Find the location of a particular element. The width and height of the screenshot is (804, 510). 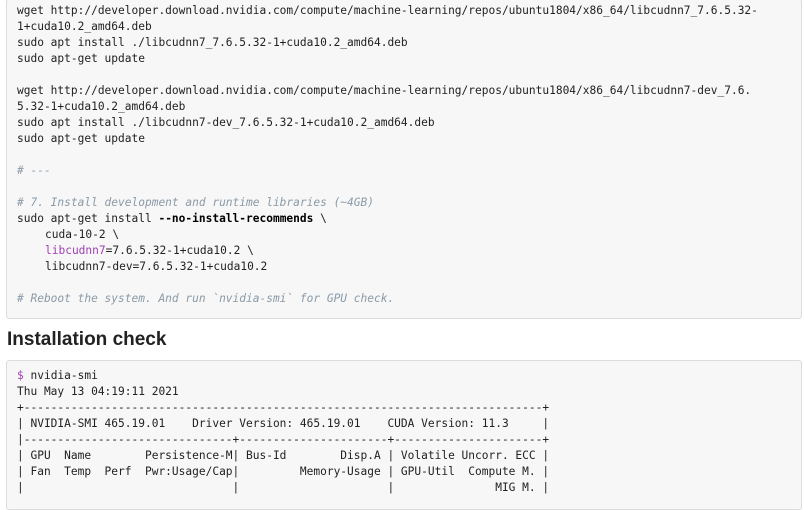

output-line: Thu May 13 04:19:11 2021 is located at coordinates (98, 391).